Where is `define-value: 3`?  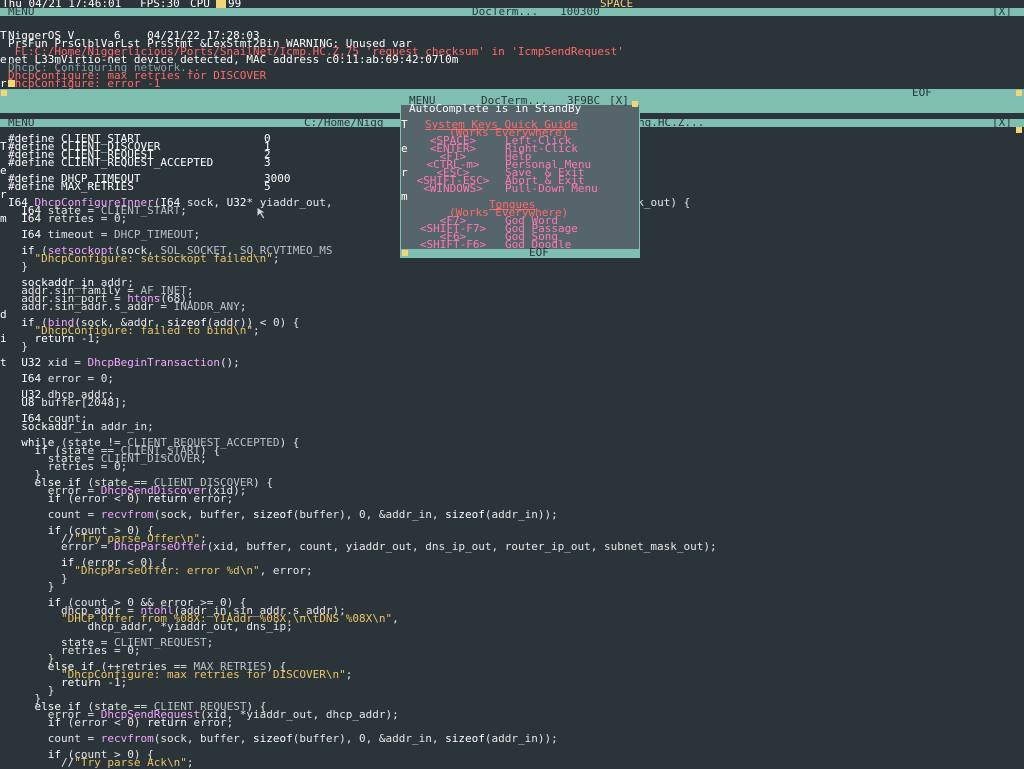
define-value: 3 is located at coordinates (267, 162).